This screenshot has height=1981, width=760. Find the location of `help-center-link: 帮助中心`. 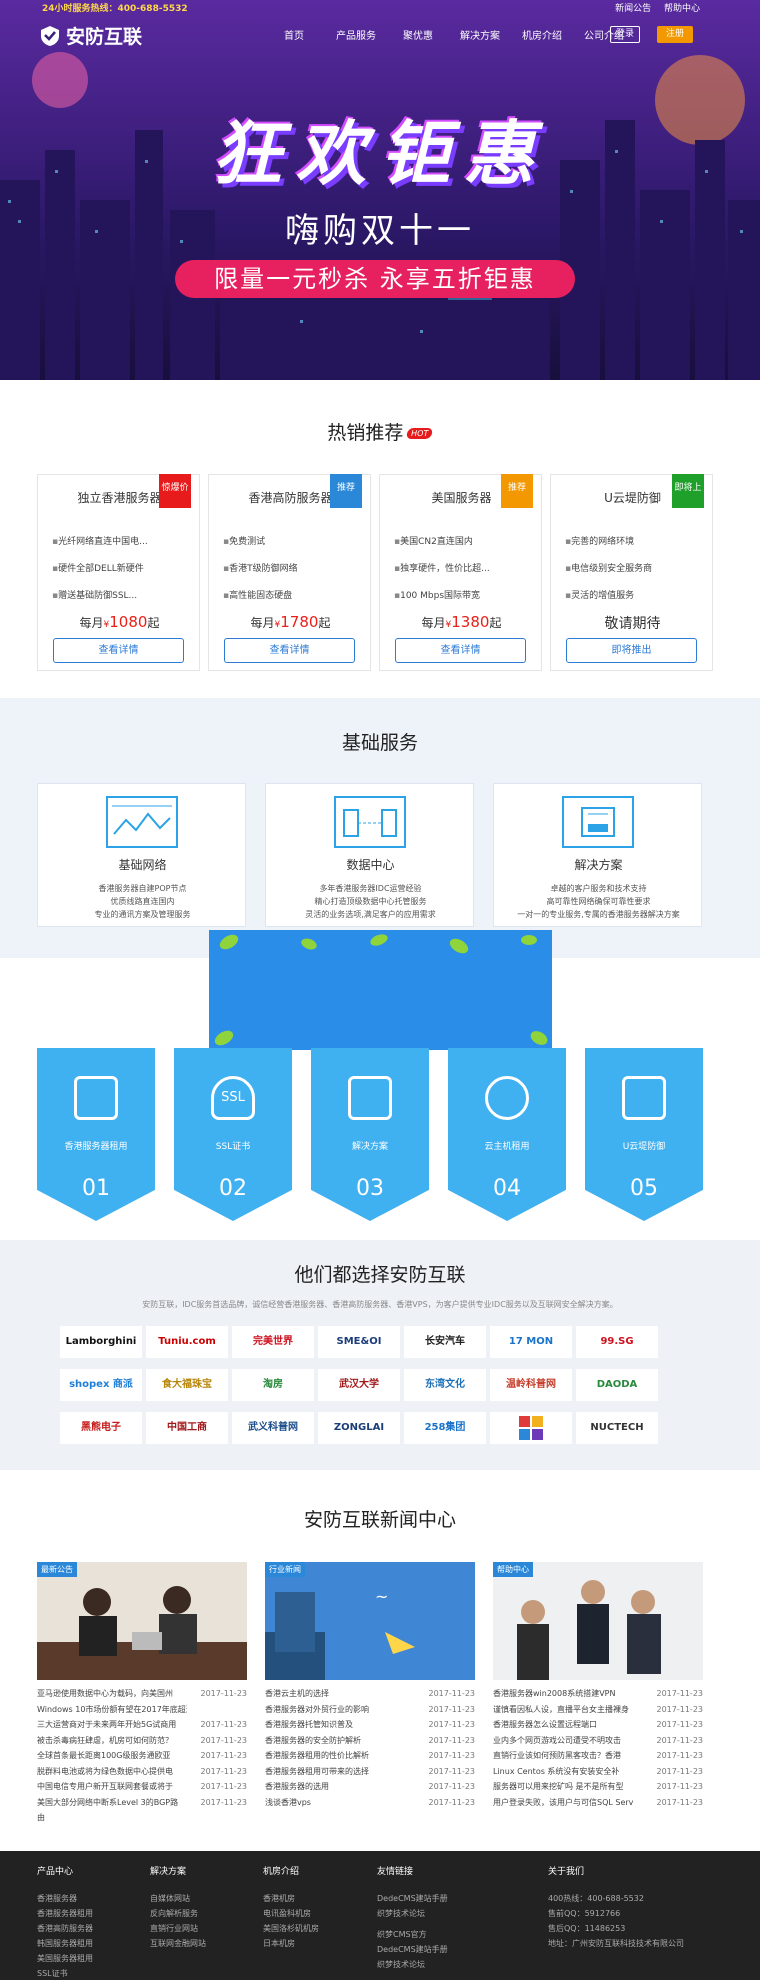

help-center-link: 帮助中心 is located at coordinates (682, 9).